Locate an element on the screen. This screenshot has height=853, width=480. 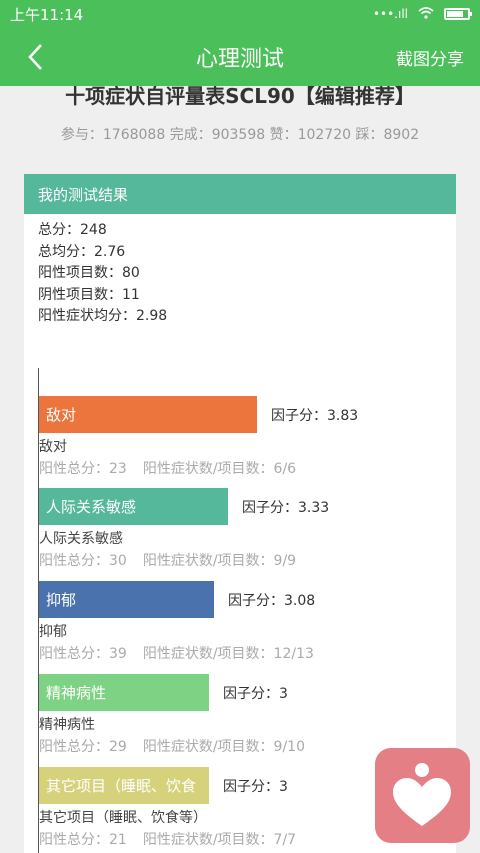
factor-score: 因子分：3.83 is located at coordinates (315, 416).